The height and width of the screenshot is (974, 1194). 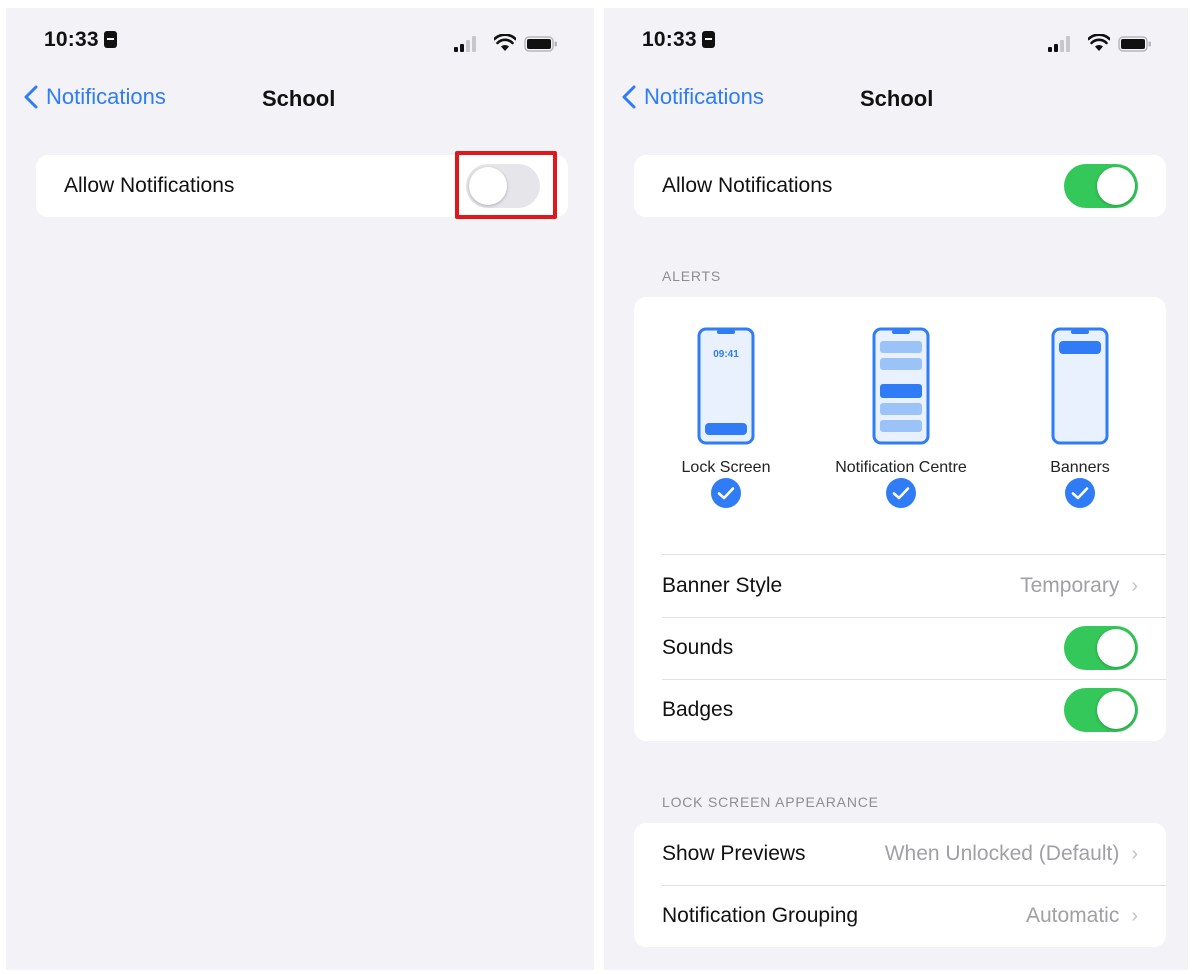 What do you see at coordinates (900, 710) in the screenshot?
I see `badges-row: Badges` at bounding box center [900, 710].